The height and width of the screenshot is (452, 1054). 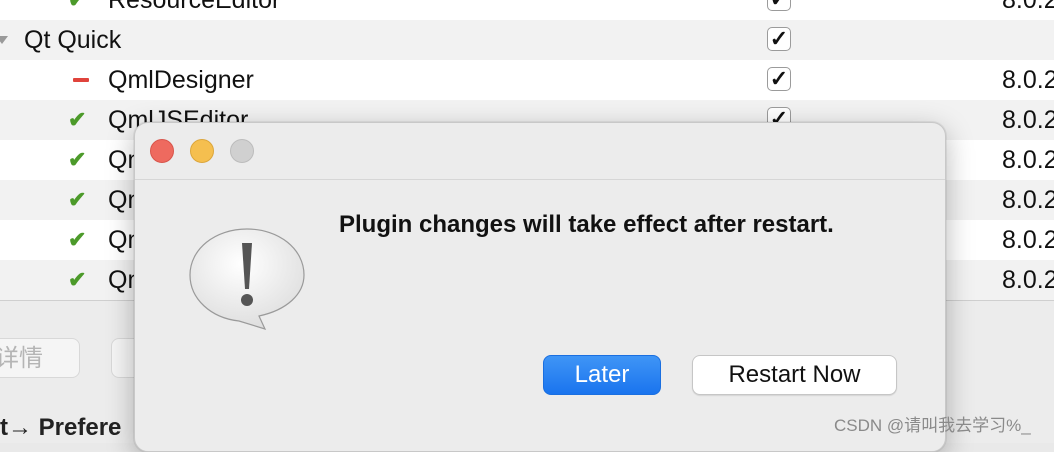 What do you see at coordinates (40, 358) in the screenshot?
I see `details-button: 详情` at bounding box center [40, 358].